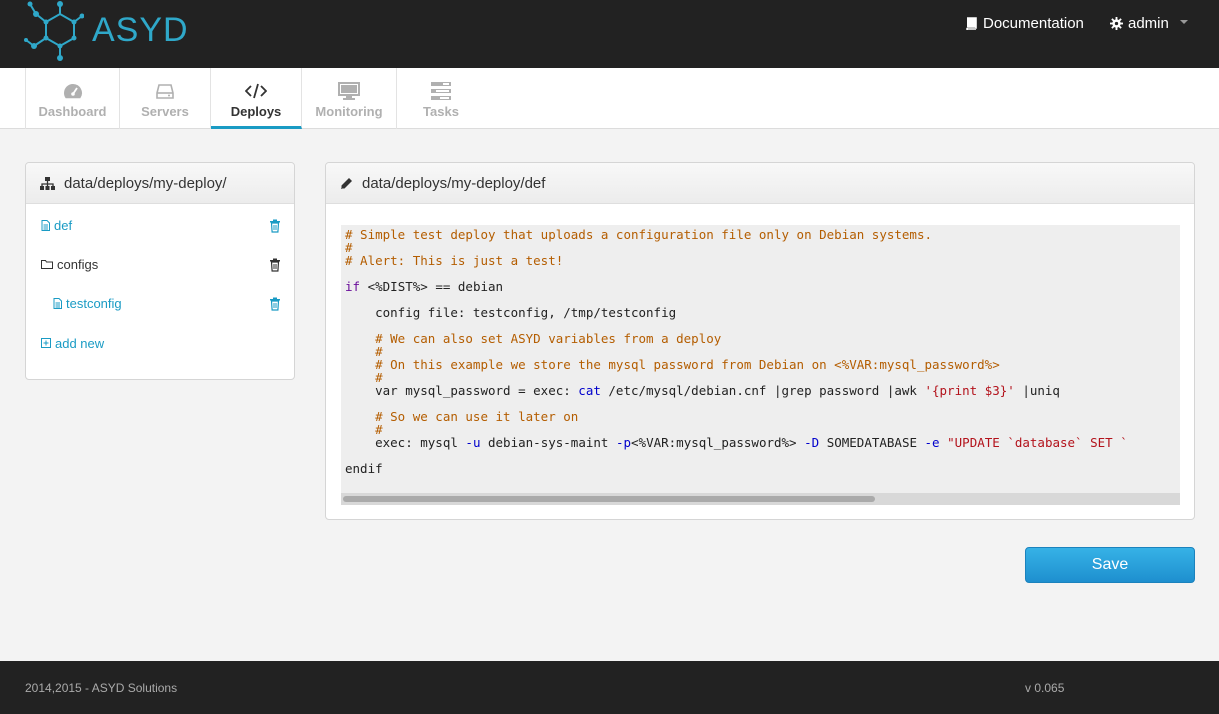 Image resolution: width=1219 pixels, height=714 pixels. I want to click on scrollbar-thumb, so click(609, 499).